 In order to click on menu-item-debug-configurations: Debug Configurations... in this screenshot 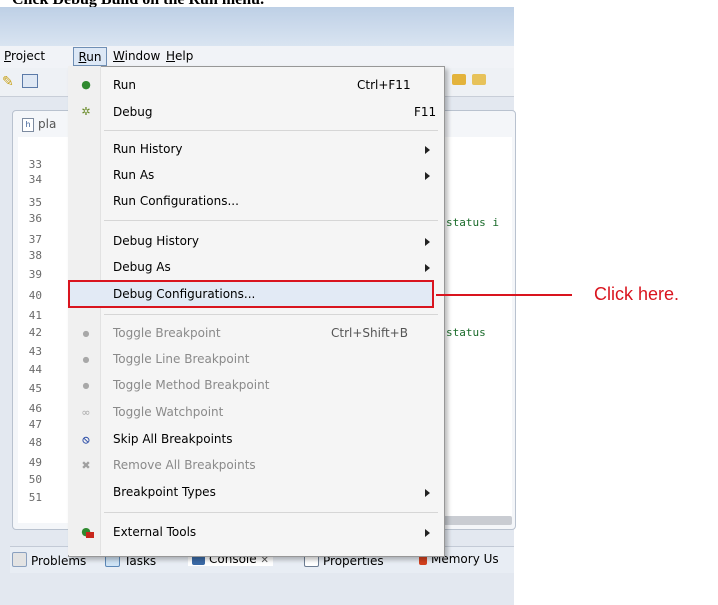, I will do `click(184, 294)`.